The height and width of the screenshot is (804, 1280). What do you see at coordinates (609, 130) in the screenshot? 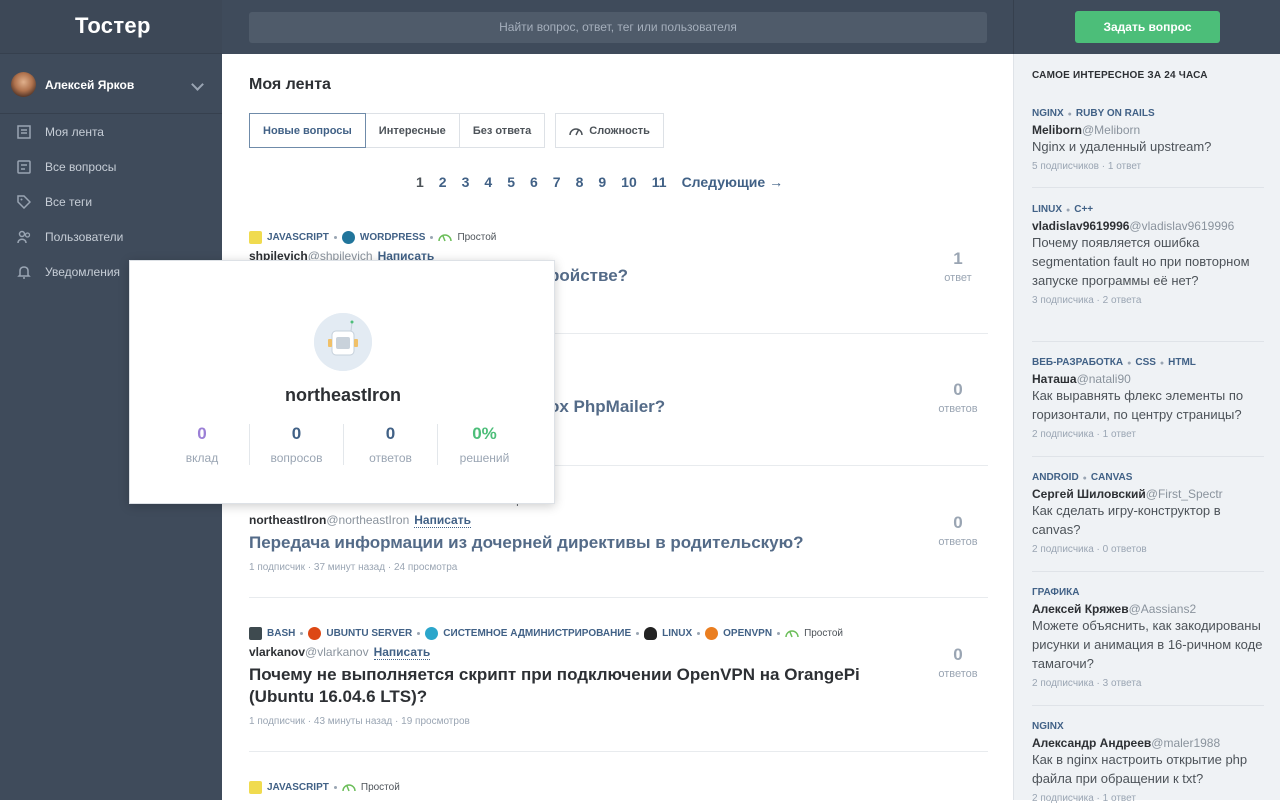
I see `tab-complexity: Сложность` at bounding box center [609, 130].